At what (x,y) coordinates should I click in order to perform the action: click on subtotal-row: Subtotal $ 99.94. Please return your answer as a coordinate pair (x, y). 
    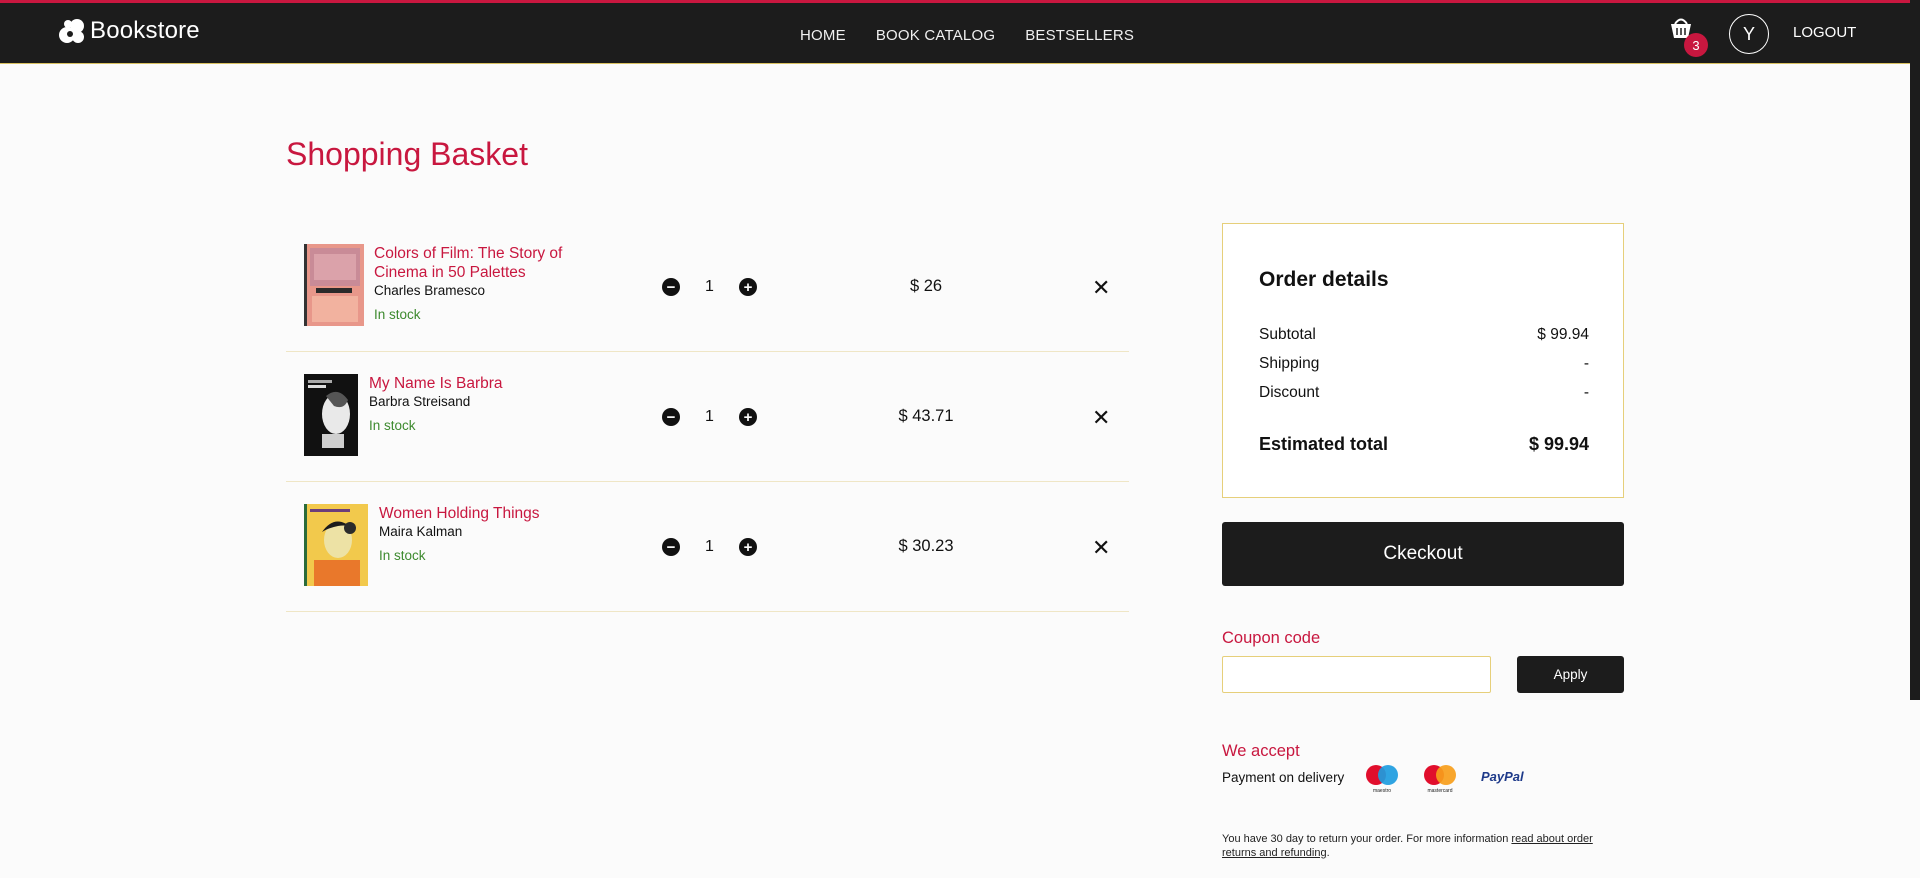
    Looking at the image, I should click on (1424, 335).